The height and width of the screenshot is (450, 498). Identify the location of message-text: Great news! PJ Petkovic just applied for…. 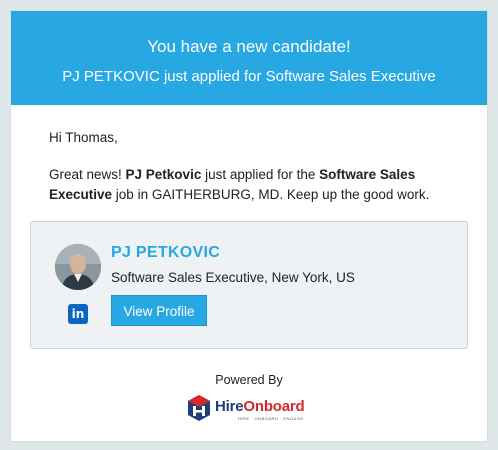
(259, 185).